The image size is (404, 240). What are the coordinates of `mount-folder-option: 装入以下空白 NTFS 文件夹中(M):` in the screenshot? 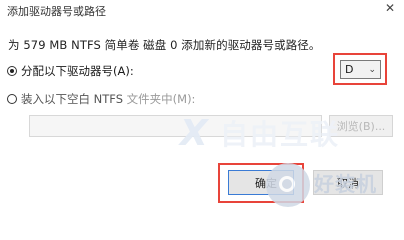 It's located at (101, 99).